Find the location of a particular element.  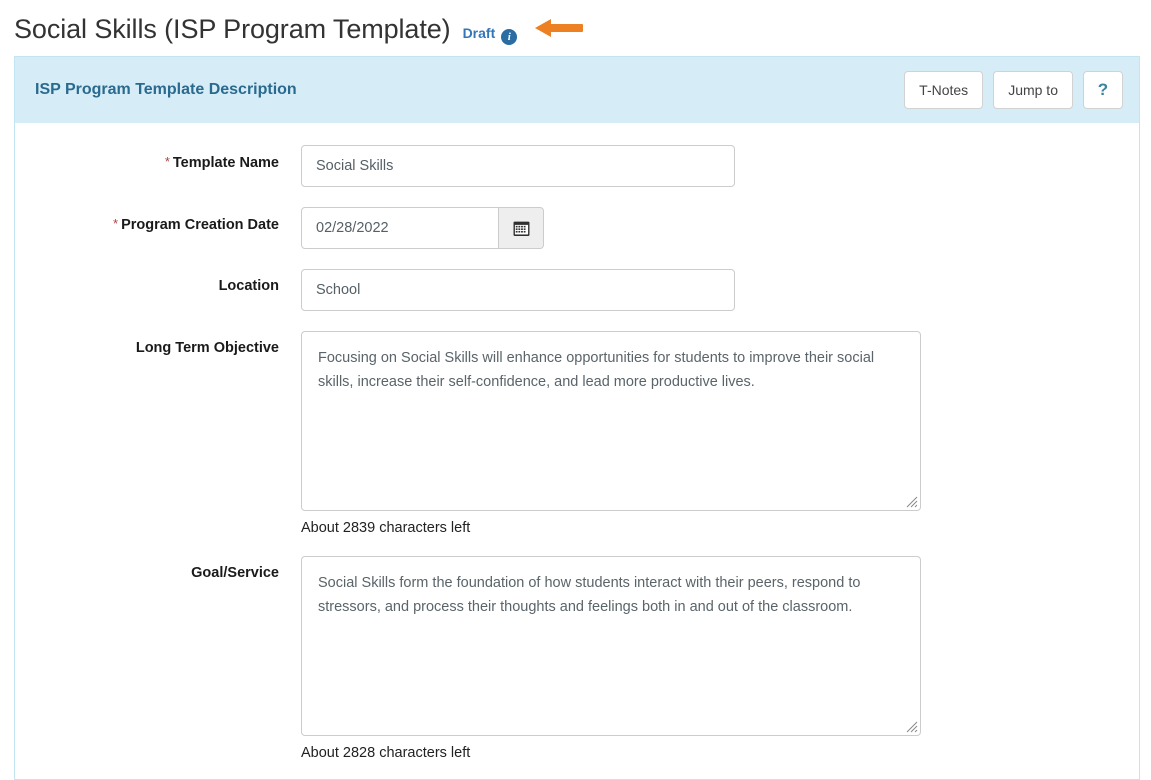

info-circle-icon: i is located at coordinates (509, 37).